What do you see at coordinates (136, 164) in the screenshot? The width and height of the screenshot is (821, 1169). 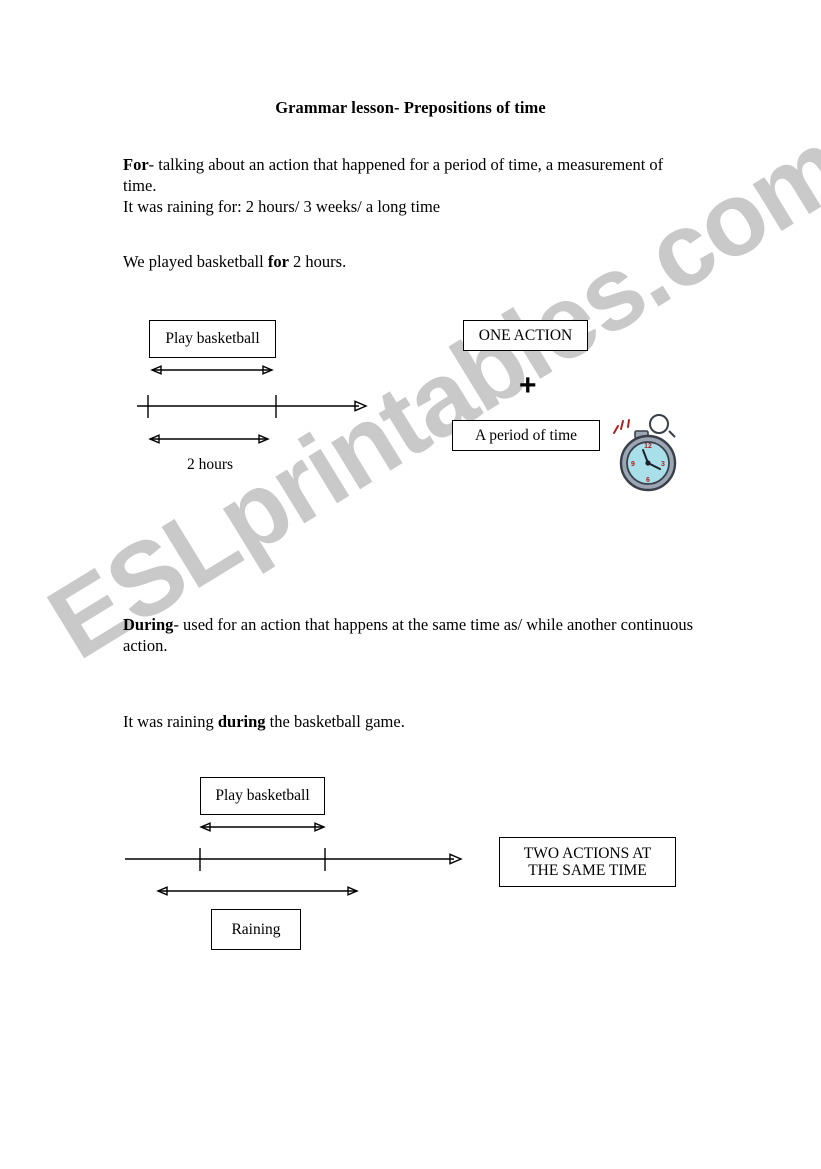 I see `rule-keyword-for: For` at bounding box center [136, 164].